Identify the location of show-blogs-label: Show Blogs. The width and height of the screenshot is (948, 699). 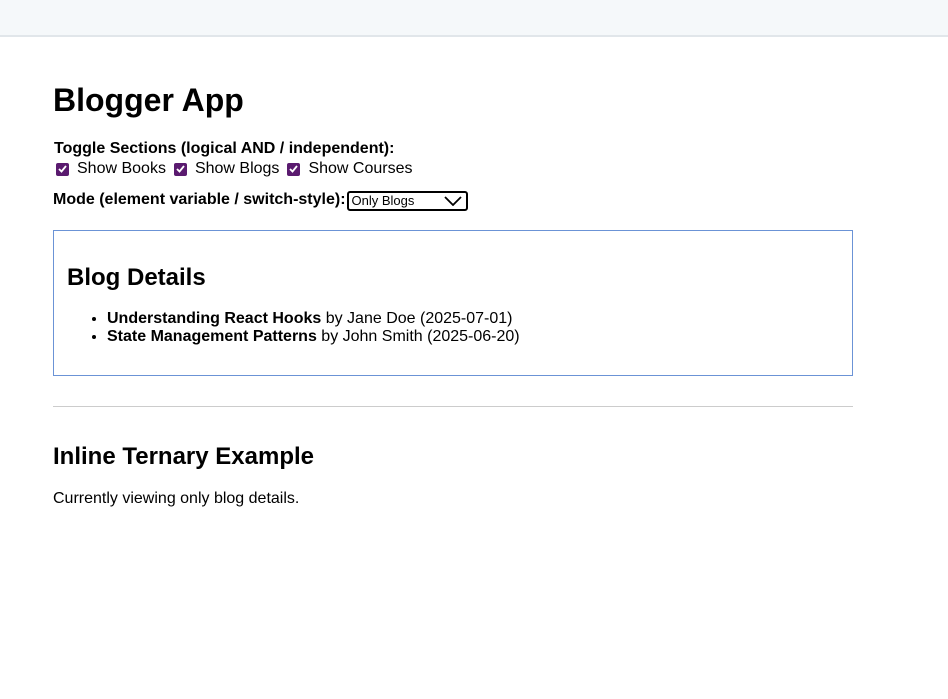
(237, 168).